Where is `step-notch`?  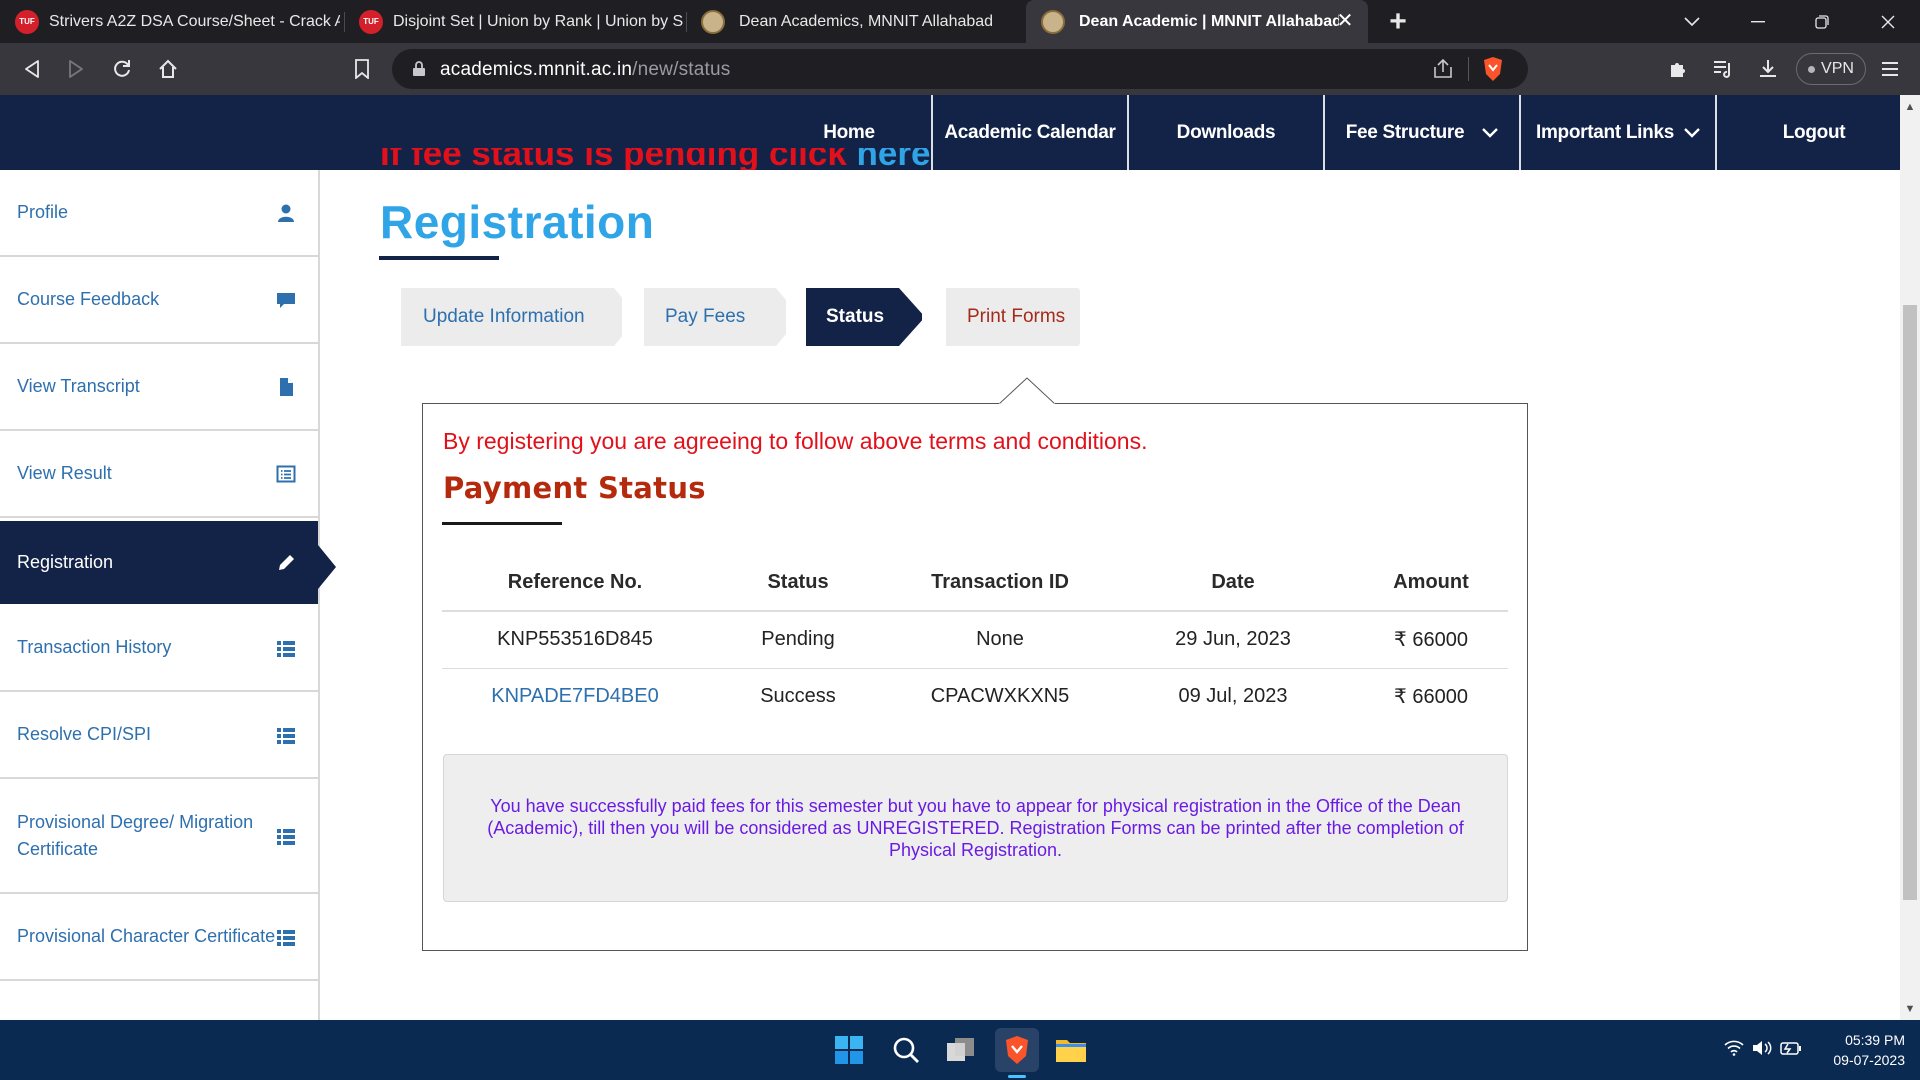
step-notch is located at coordinates (934, 317).